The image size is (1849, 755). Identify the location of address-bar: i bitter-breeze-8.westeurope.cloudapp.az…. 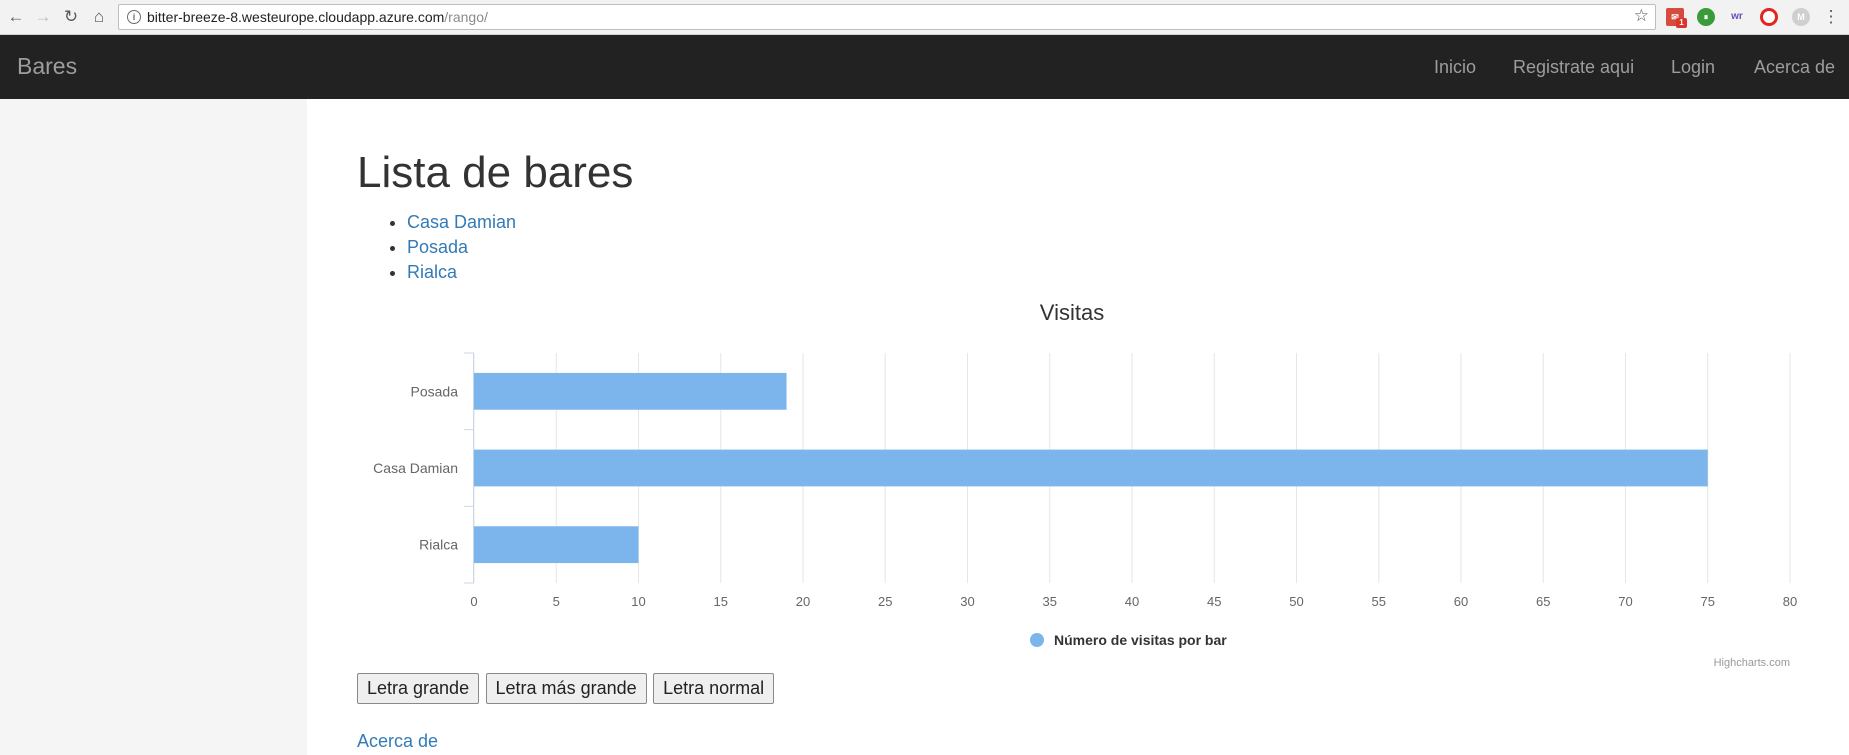
(887, 17).